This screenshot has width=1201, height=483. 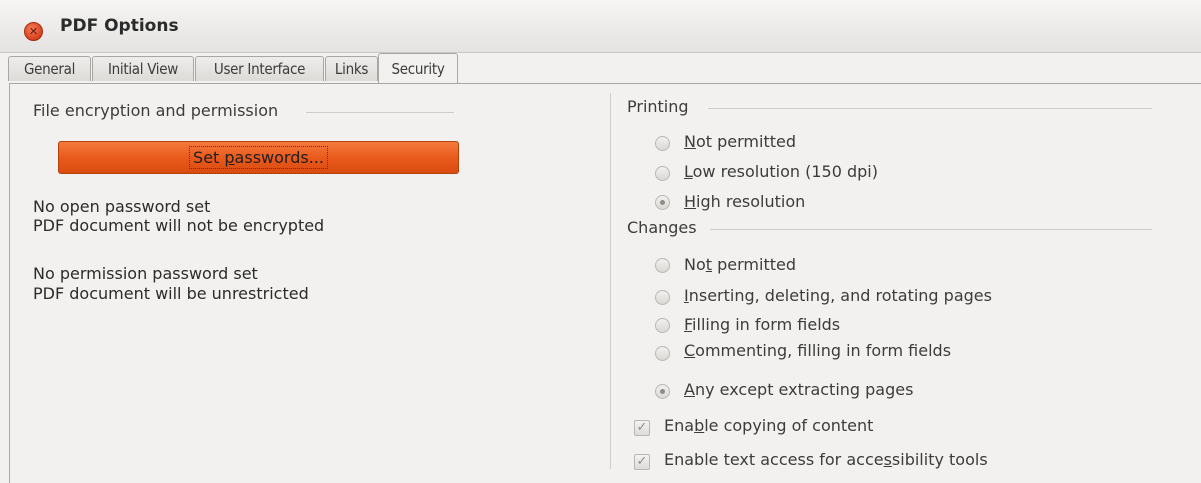 I want to click on encryption-status: PDF document will not be encrypted, so click(x=179, y=225).